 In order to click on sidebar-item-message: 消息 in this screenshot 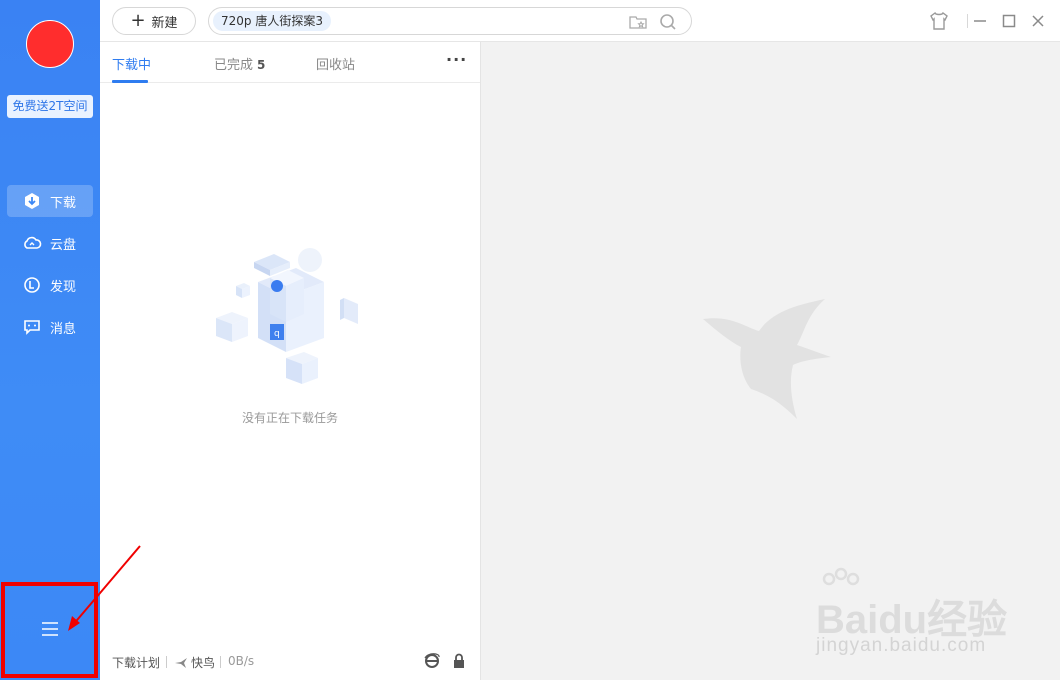, I will do `click(50, 327)`.